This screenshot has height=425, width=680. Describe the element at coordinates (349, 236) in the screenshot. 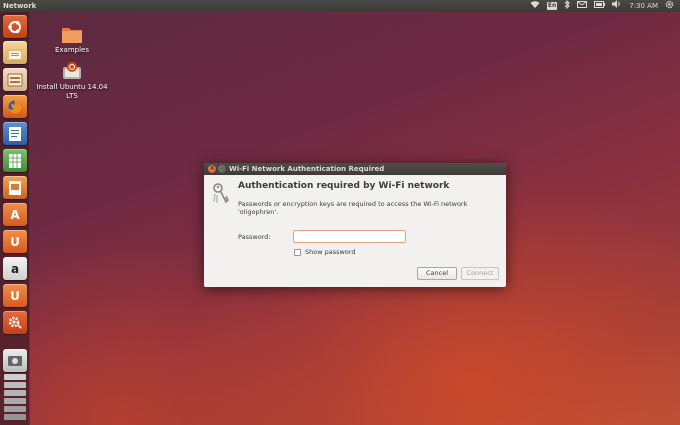

I see `password-input` at that location.